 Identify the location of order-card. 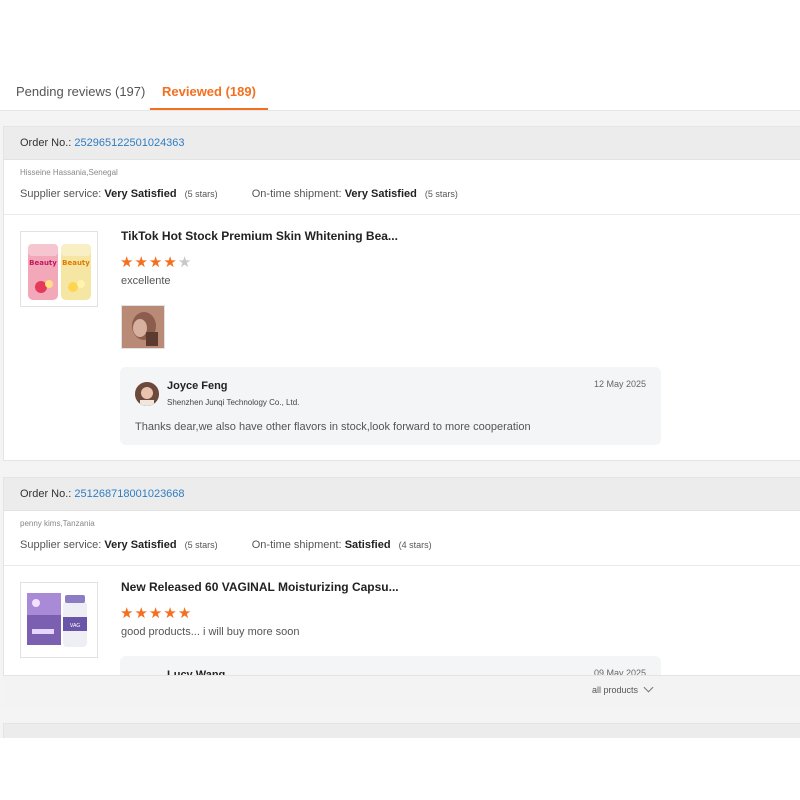
(401, 730).